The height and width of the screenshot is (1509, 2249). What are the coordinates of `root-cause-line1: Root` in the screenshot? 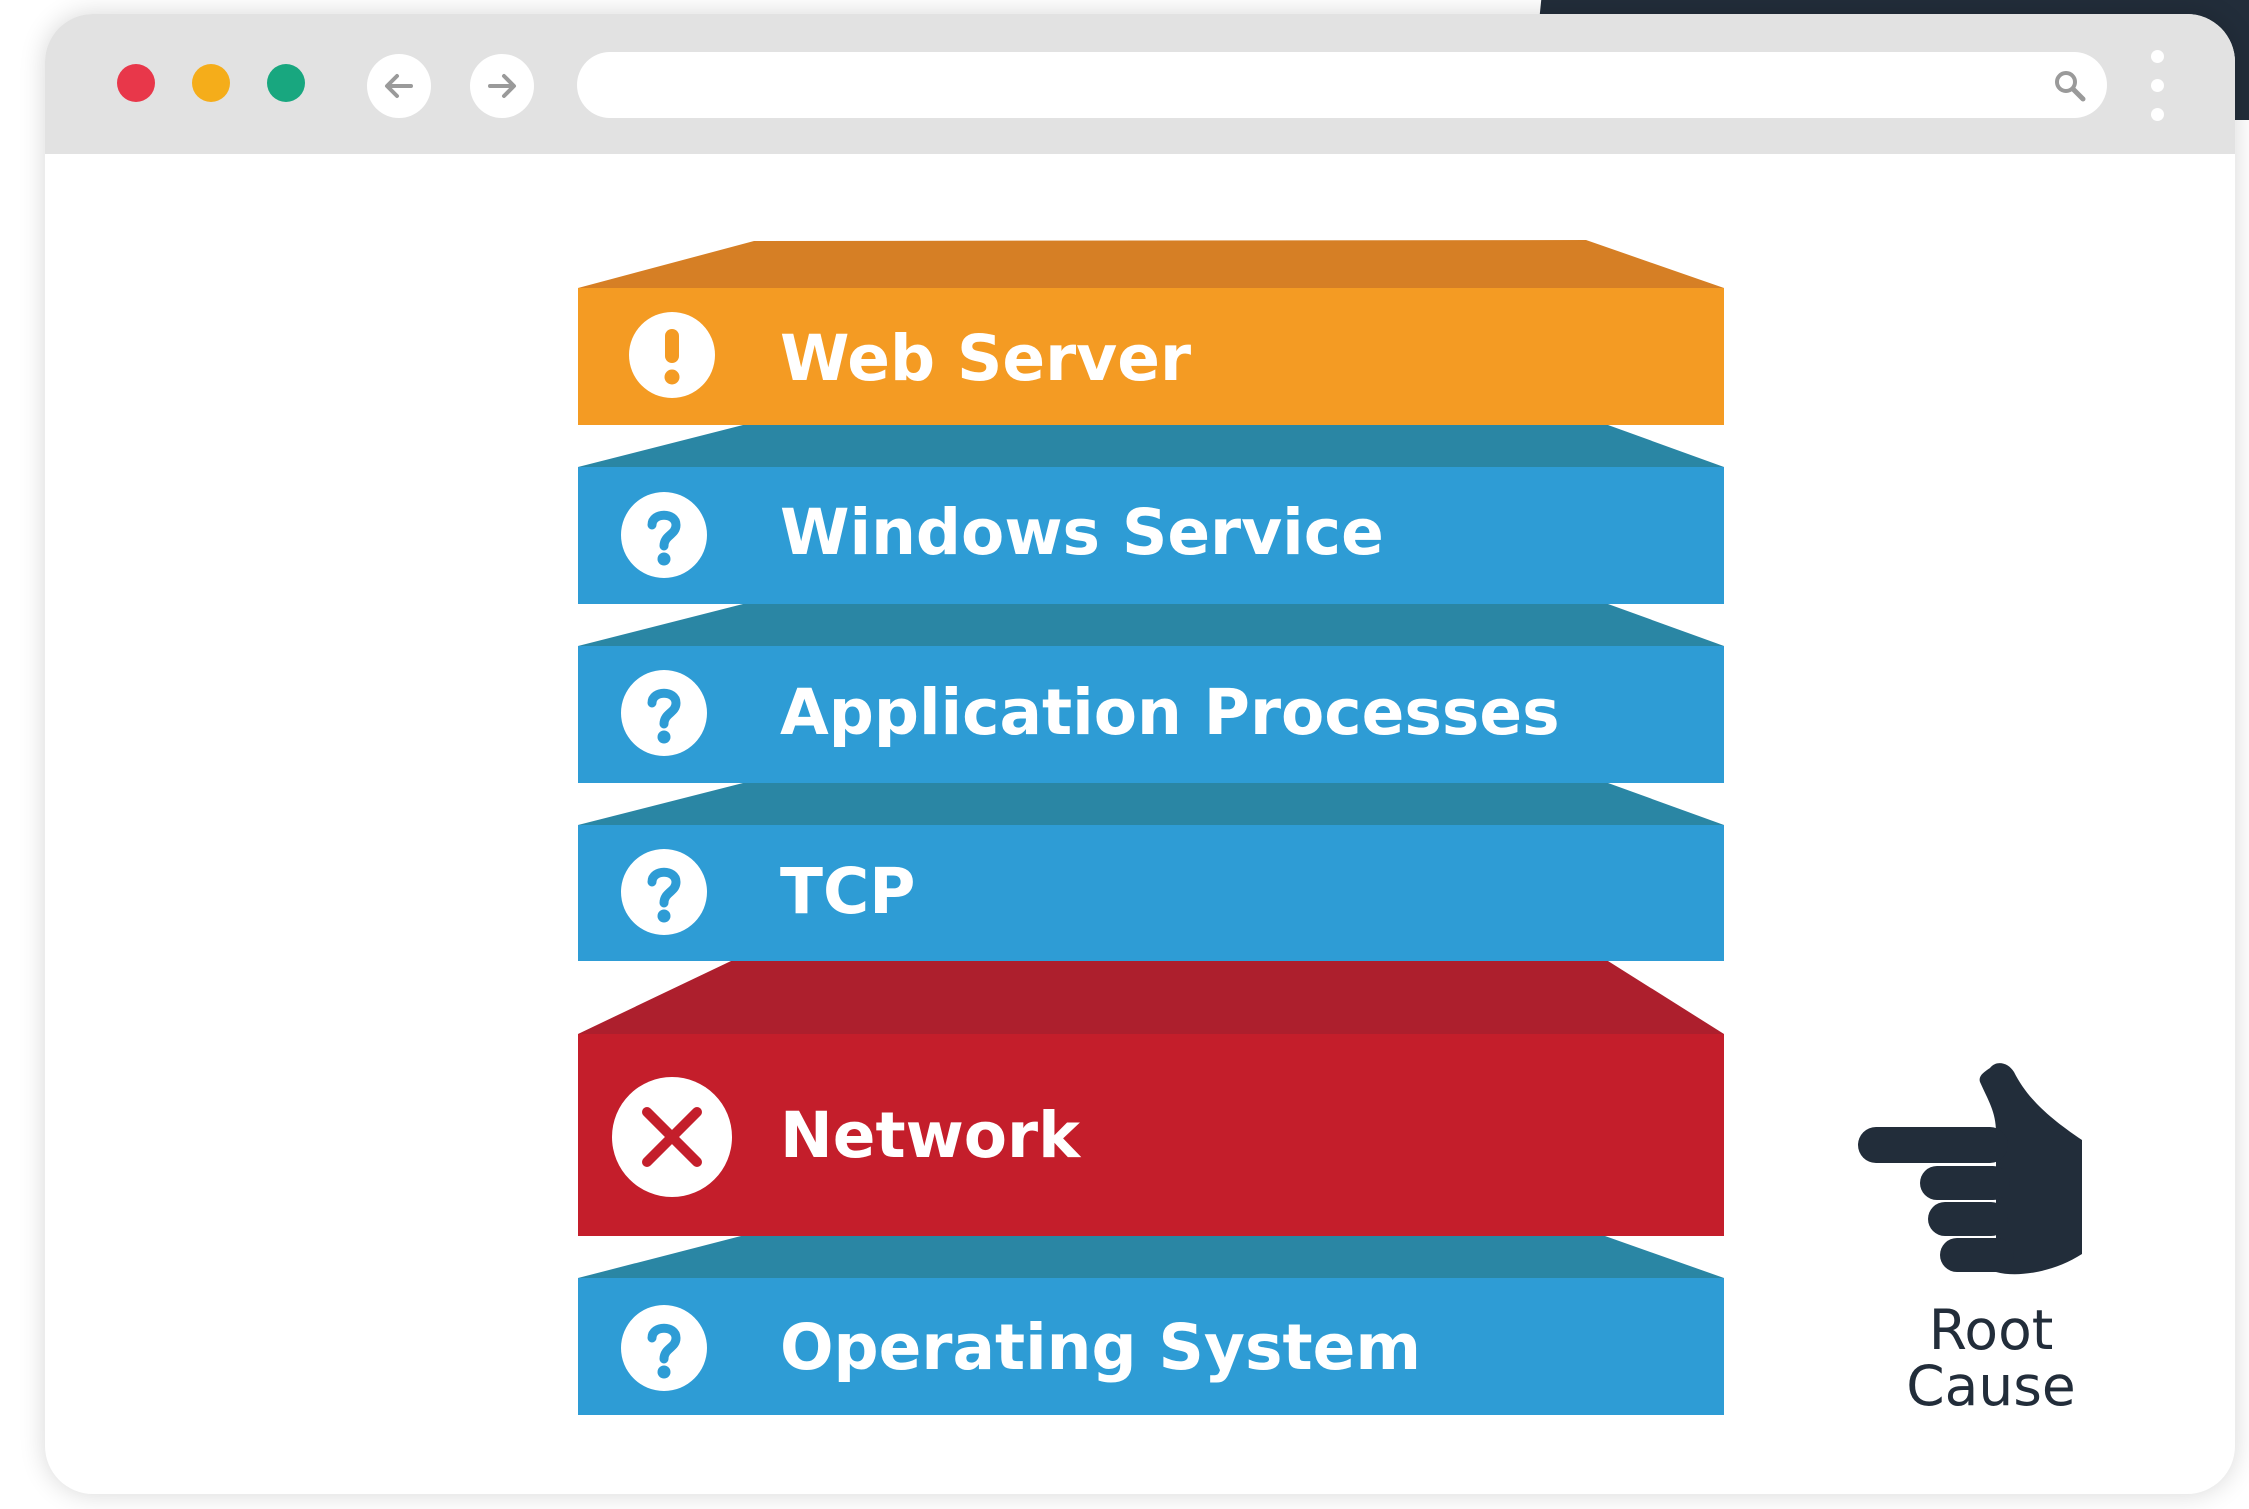 It's located at (1991, 1330).